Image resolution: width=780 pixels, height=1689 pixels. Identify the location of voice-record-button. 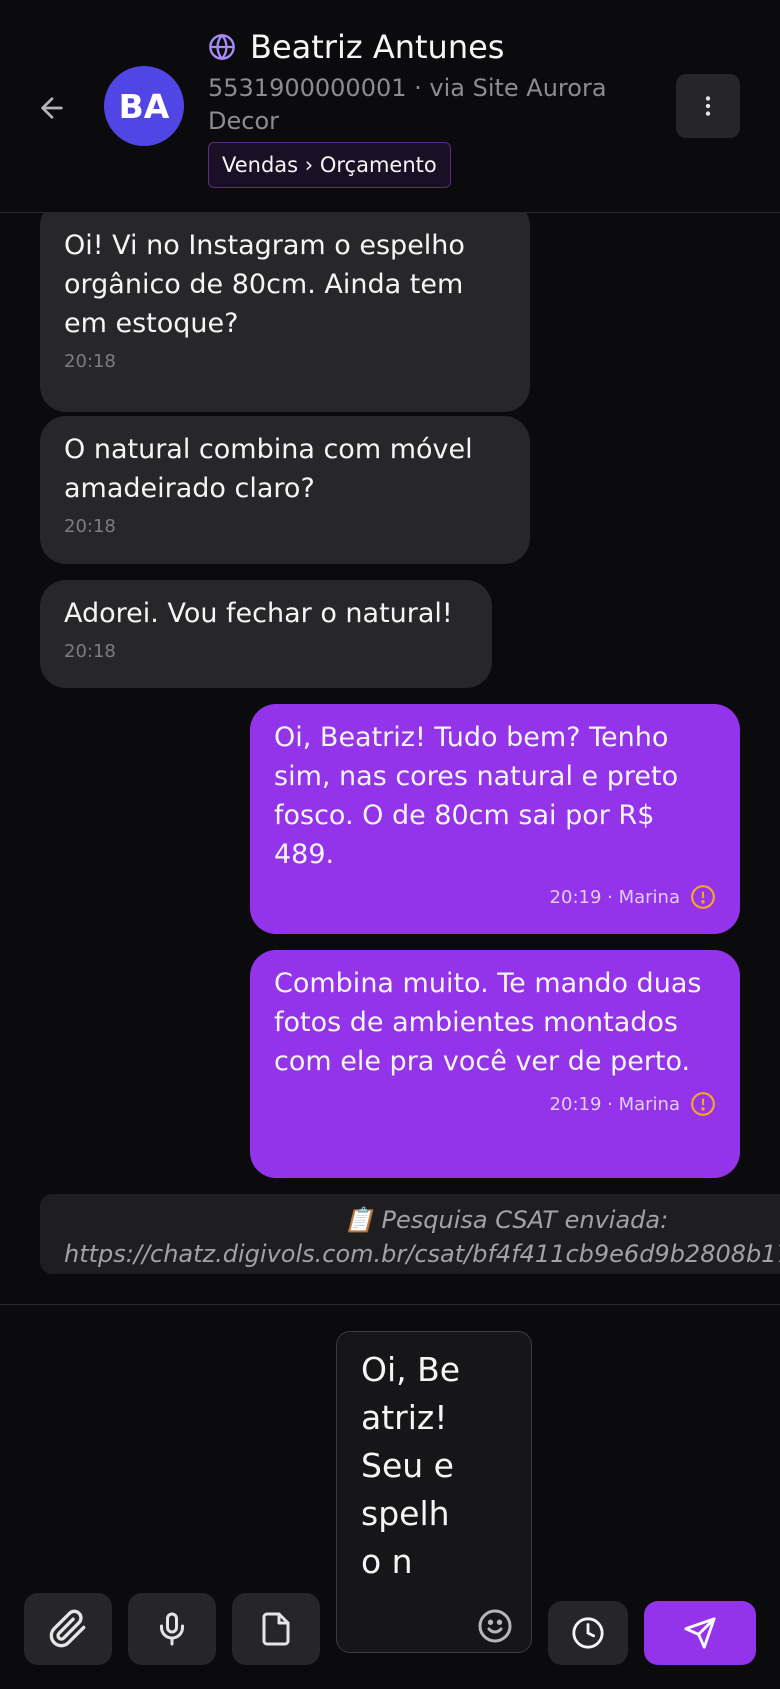
(172, 1629).